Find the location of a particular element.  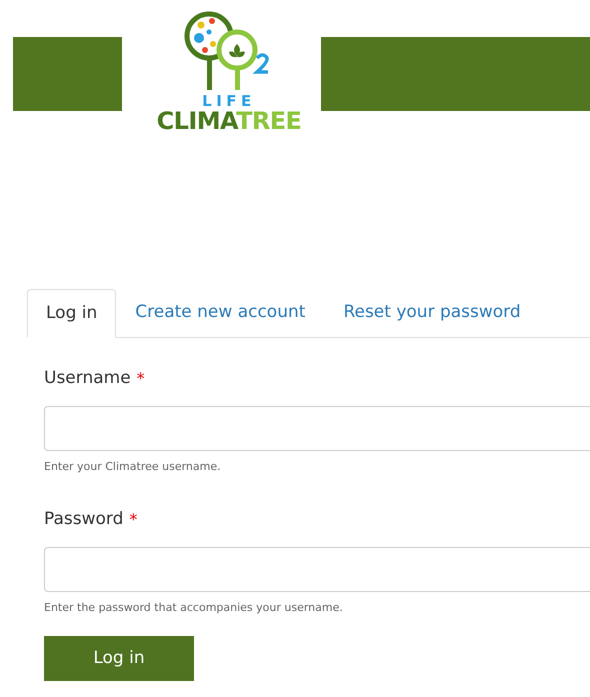

logo-subtitle: LIFE is located at coordinates (229, 101).